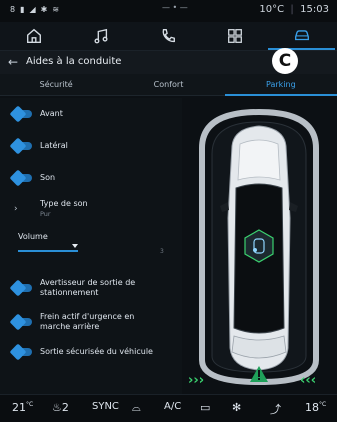 Image resolution: width=337 pixels, height=422 pixels. What do you see at coordinates (88, 282) in the screenshot?
I see `avertisseur-line1: Avertisseur de sortie de` at bounding box center [88, 282].